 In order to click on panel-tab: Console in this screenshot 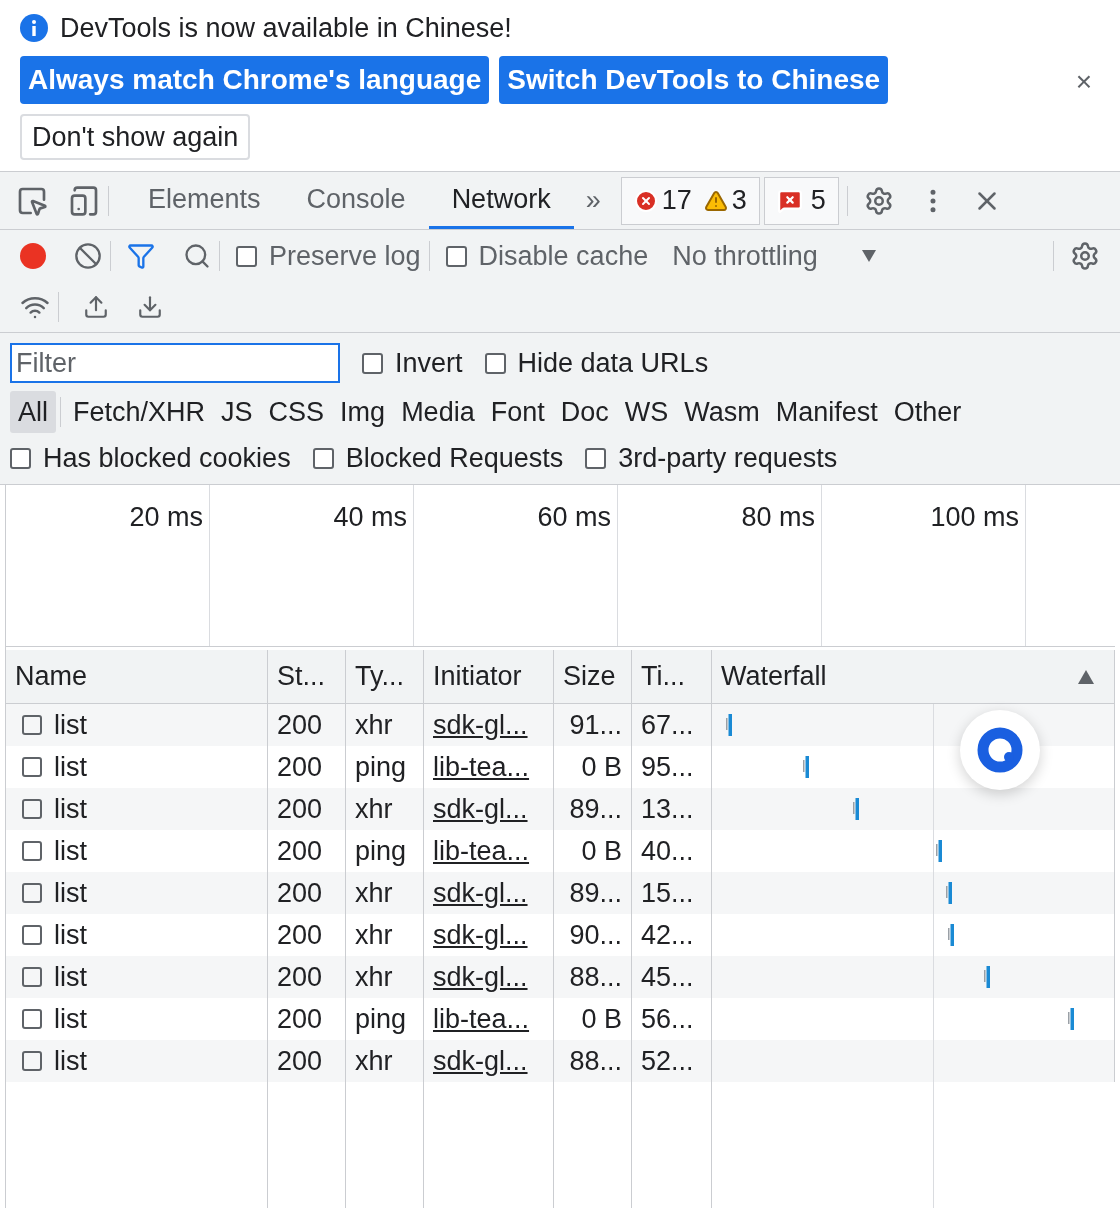, I will do `click(356, 200)`.